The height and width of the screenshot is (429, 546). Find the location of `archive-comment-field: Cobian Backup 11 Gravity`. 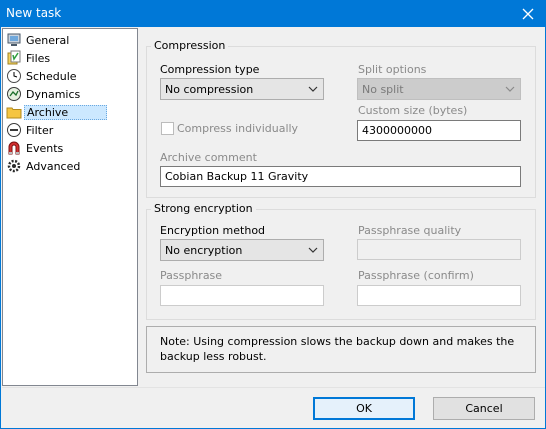

archive-comment-field: Cobian Backup 11 Gravity is located at coordinates (340, 176).